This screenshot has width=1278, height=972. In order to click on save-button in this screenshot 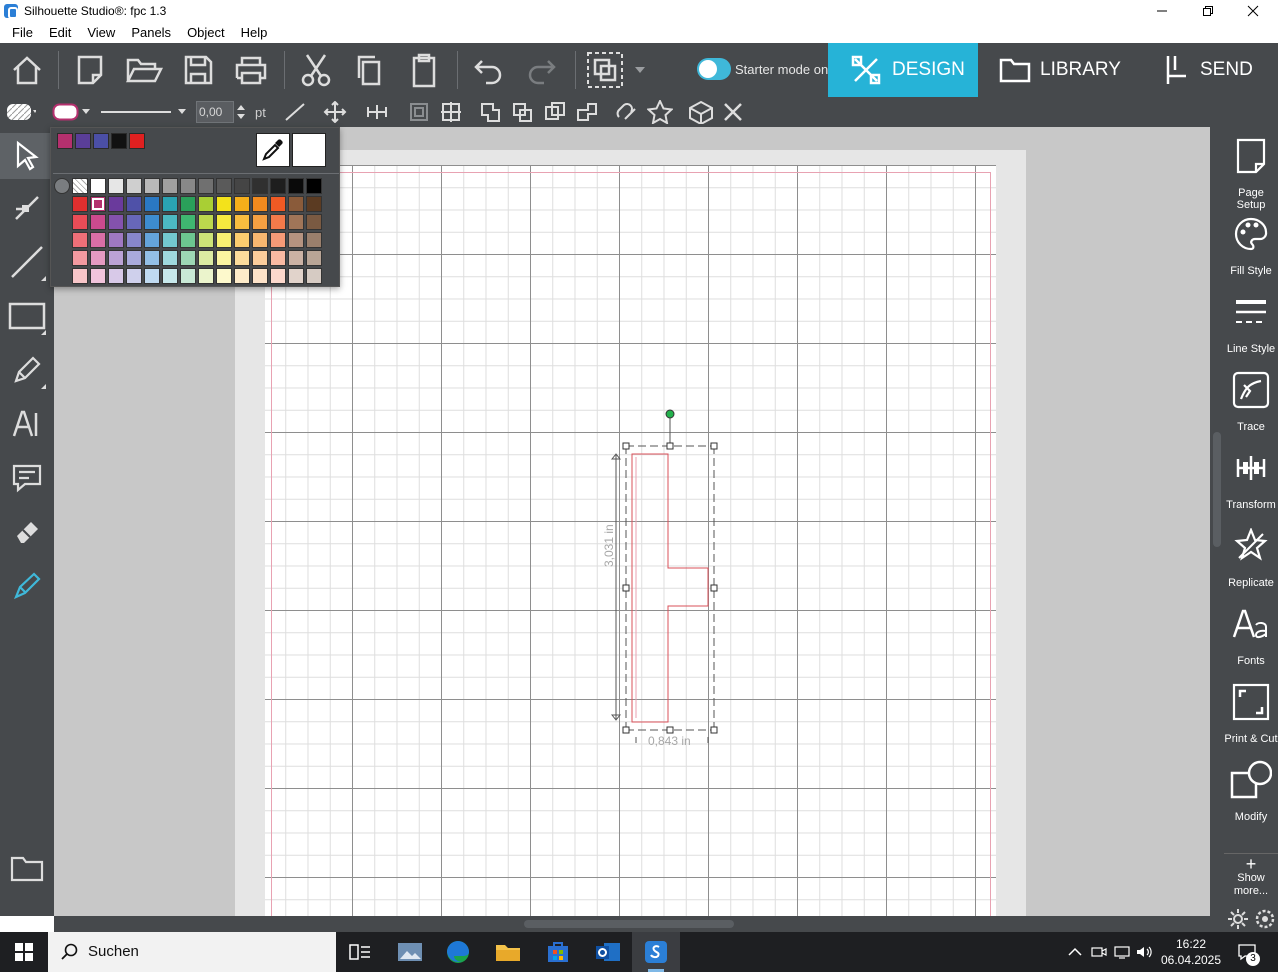, I will do `click(198, 70)`.